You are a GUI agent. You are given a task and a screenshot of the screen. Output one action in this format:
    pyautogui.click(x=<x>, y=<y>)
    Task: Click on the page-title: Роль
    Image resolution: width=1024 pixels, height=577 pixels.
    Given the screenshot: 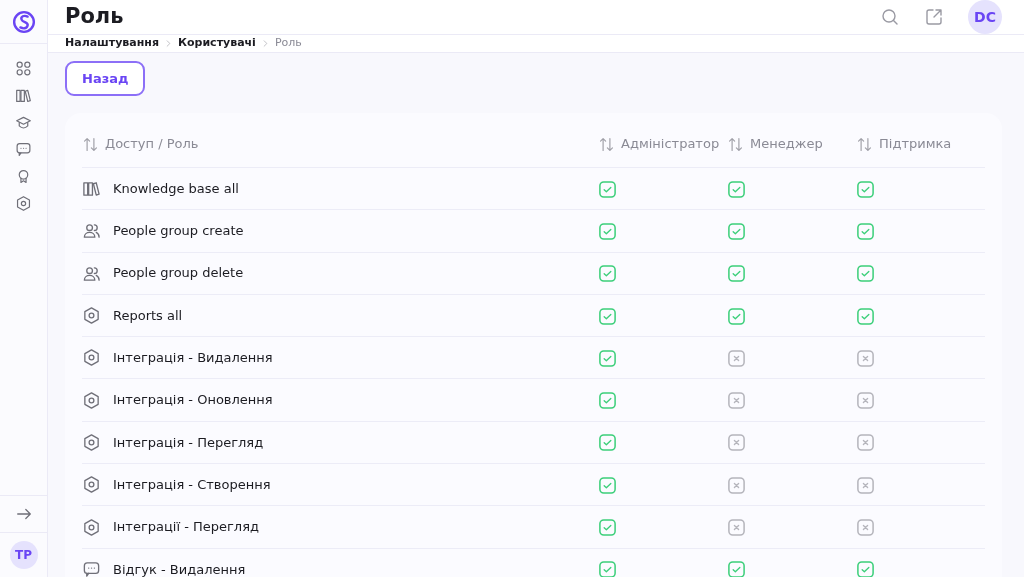 What is the action you would take?
    pyautogui.click(x=94, y=17)
    